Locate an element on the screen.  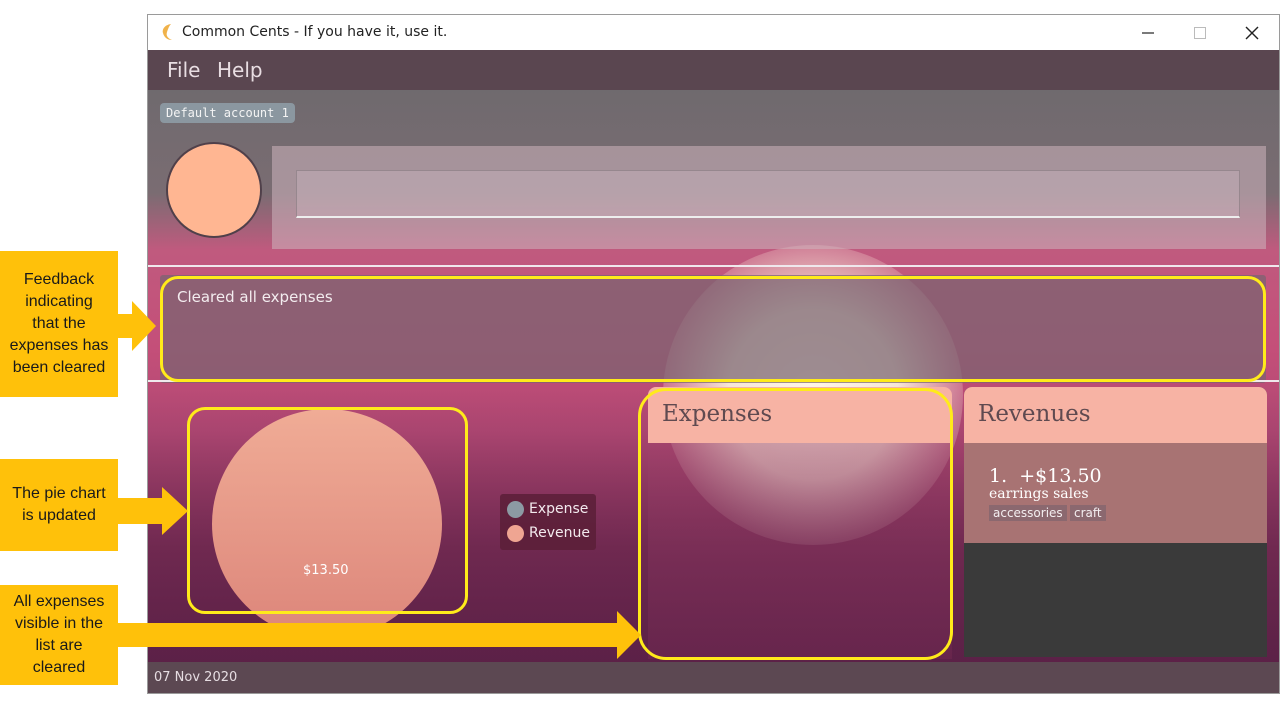
list-arrow is located at coordinates (379, 635).